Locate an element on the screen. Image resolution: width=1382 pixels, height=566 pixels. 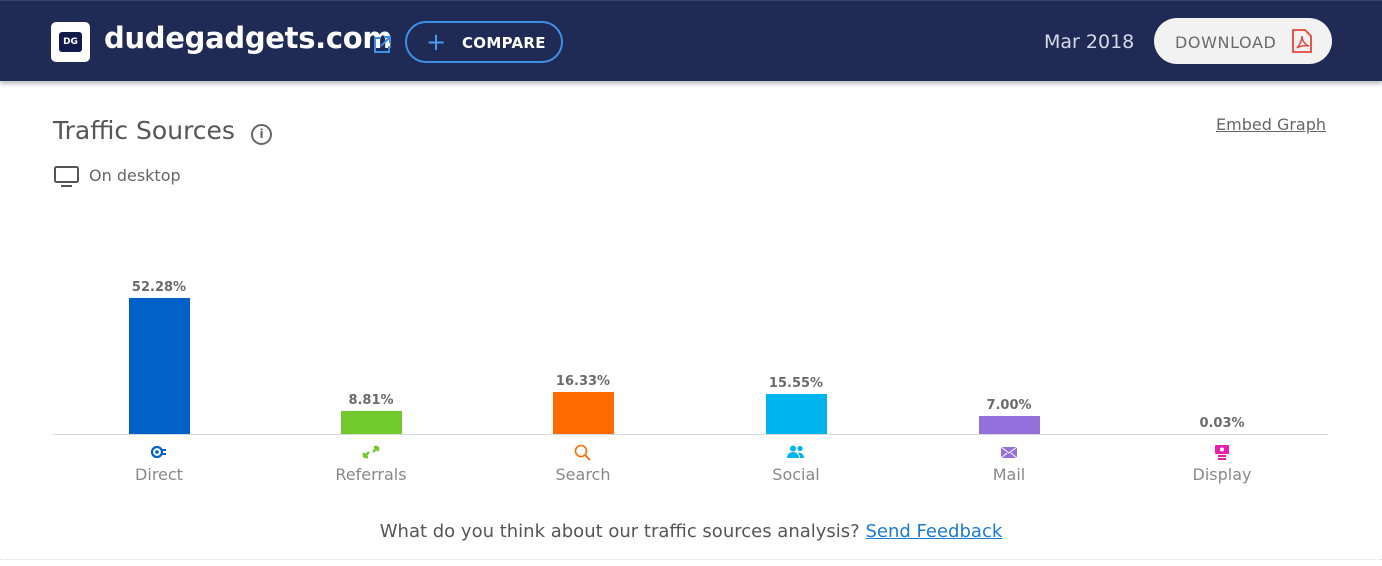
bar-value-label-mail: 7.00% is located at coordinates (1009, 405).